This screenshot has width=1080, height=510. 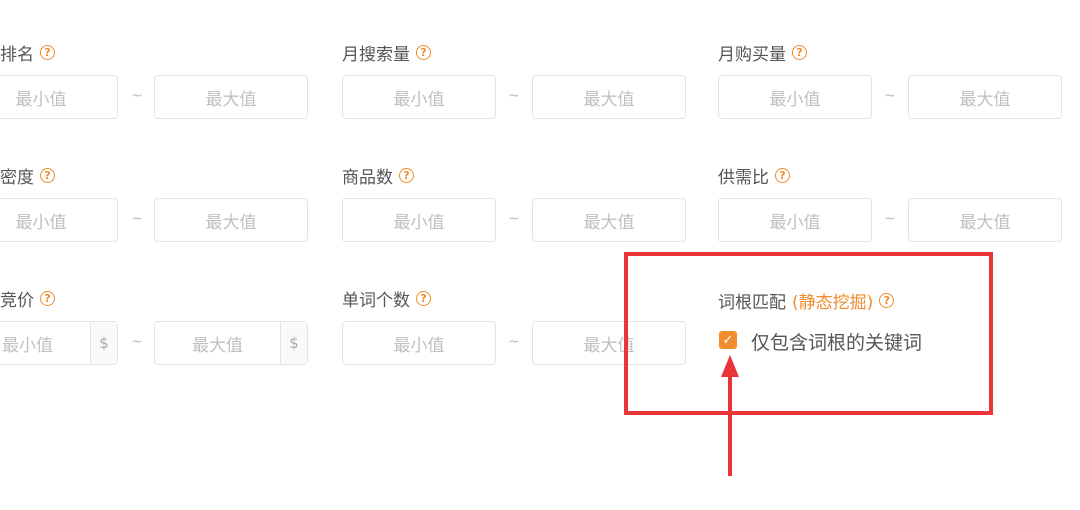 What do you see at coordinates (17, 55) in the screenshot?
I see `rank-label-text: 排名` at bounding box center [17, 55].